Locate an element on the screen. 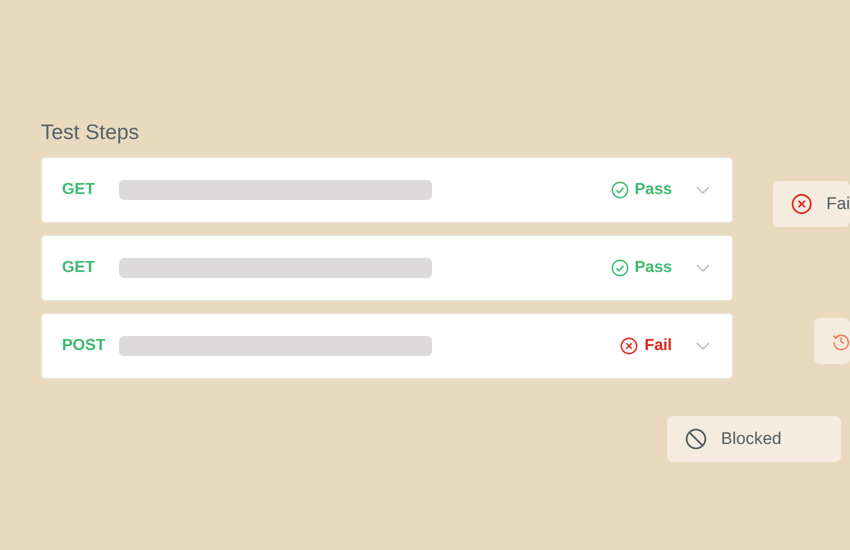 The width and height of the screenshot is (850, 550). status-label: Fail is located at coordinates (658, 346).